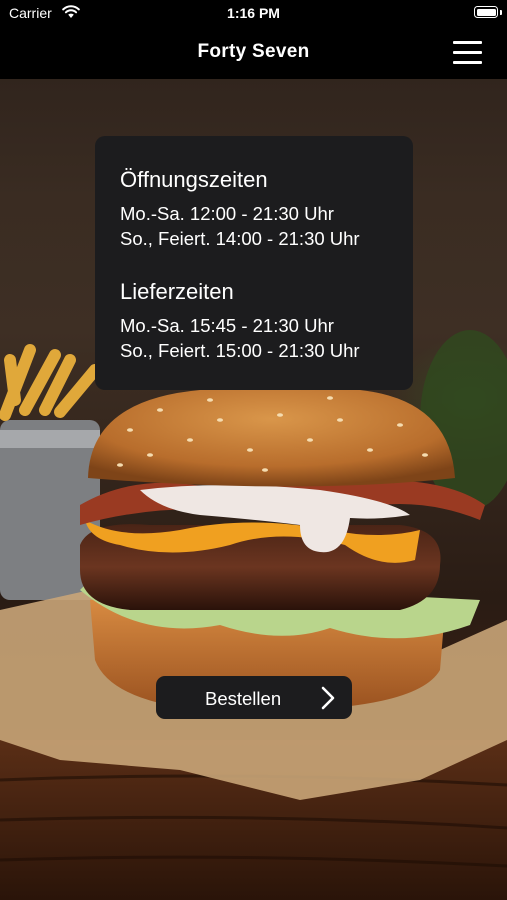 The width and height of the screenshot is (507, 900). I want to click on navigation-bar: Forty Seven, so click(253, 52).